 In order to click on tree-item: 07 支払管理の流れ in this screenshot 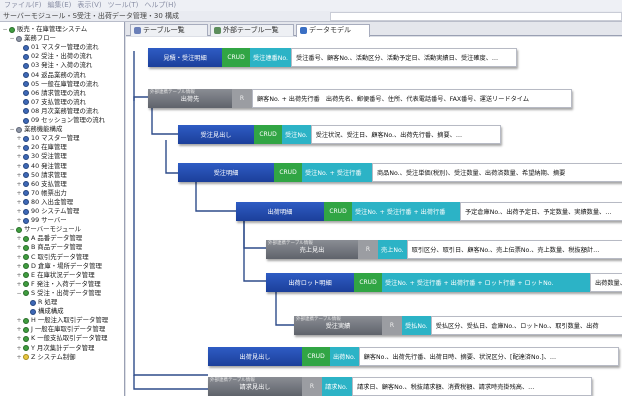, I will do `click(51, 102)`.